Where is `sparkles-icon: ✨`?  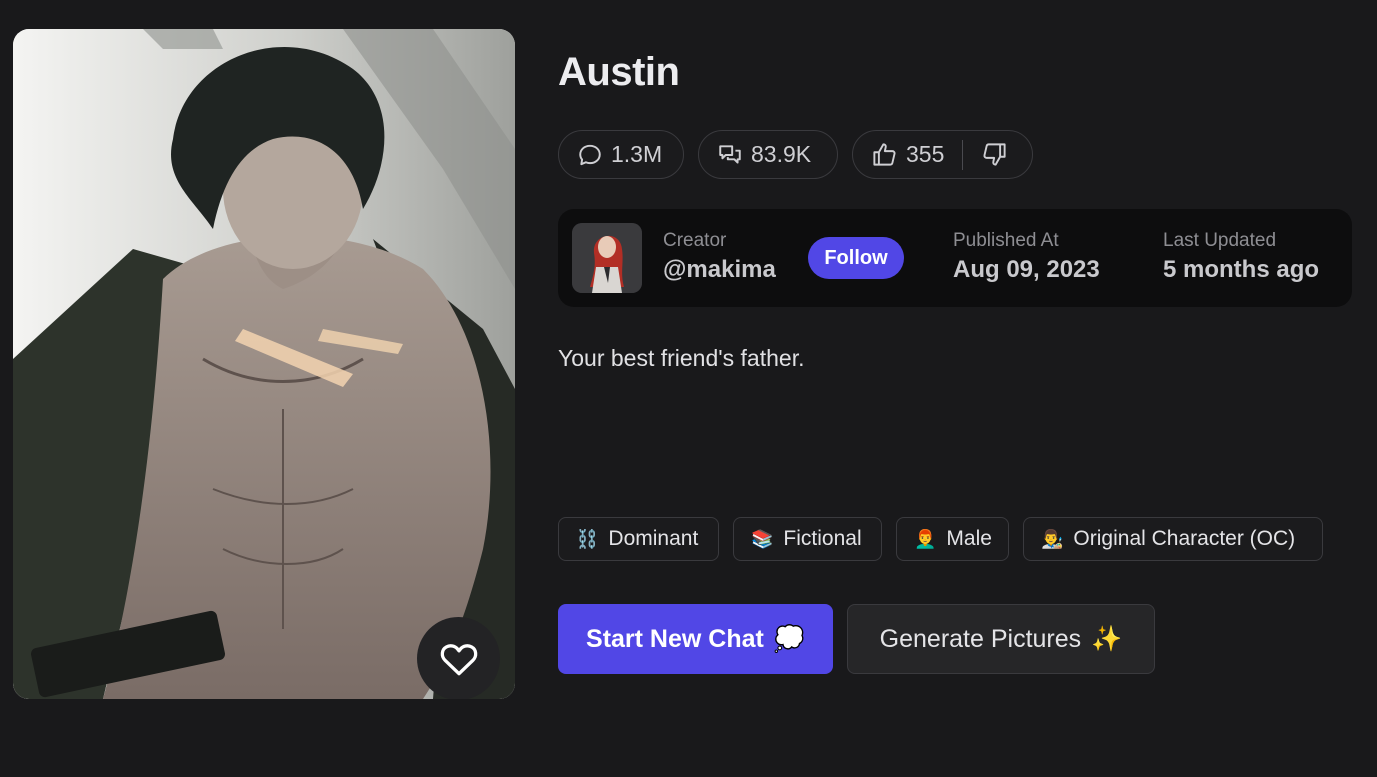
sparkles-icon: ✨ is located at coordinates (1107, 638).